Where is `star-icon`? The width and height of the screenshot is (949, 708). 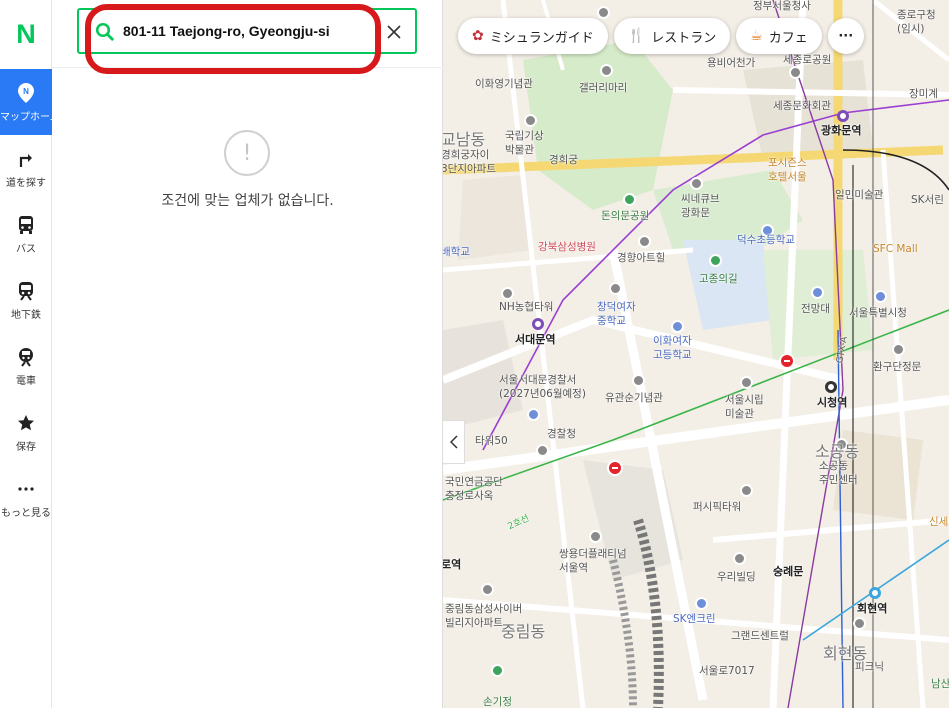 star-icon is located at coordinates (26, 423).